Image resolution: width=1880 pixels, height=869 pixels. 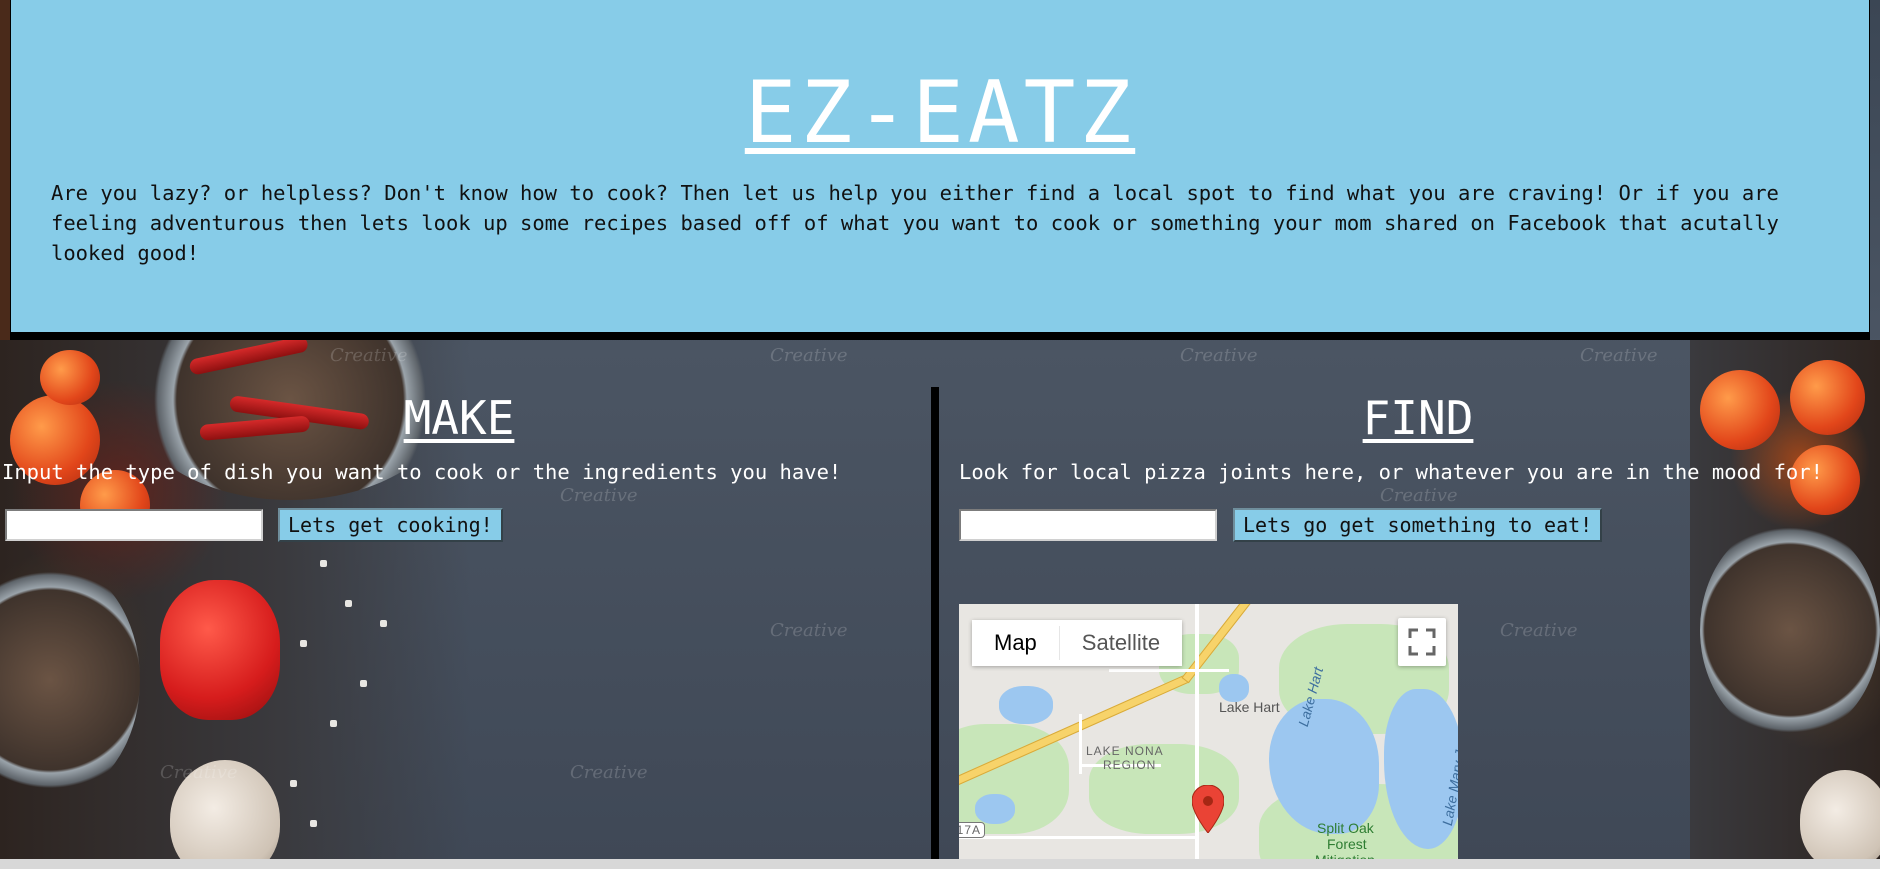 I want to click on map-type-map-button: Map, so click(x=1015, y=643).